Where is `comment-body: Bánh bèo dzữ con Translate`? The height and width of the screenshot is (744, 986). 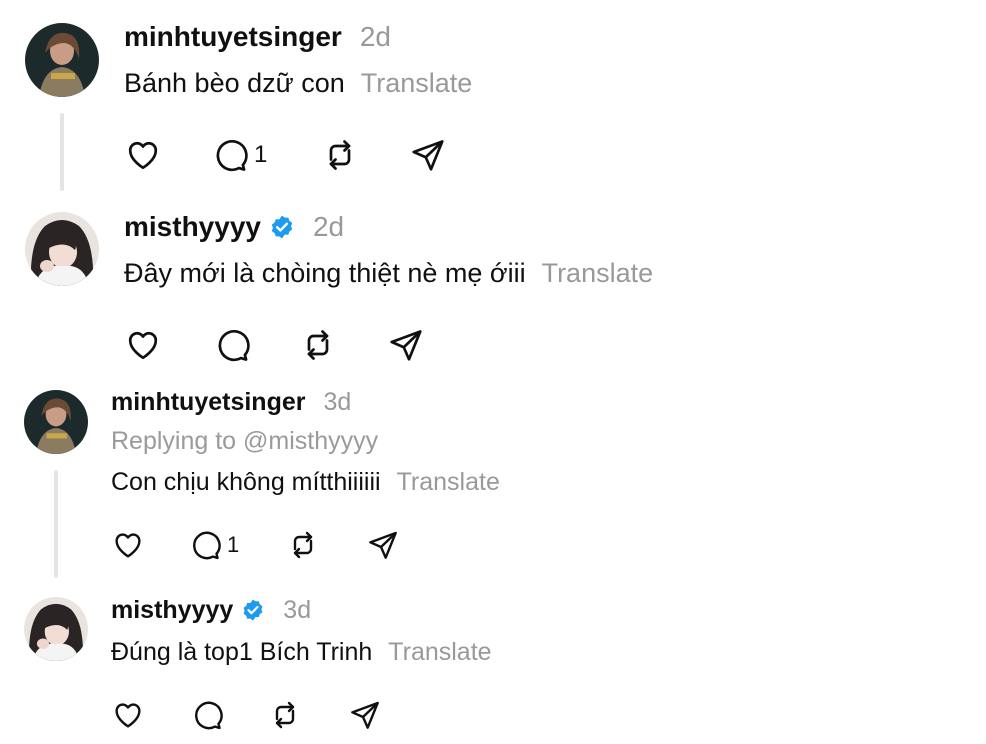 comment-body: Bánh bèo dzữ con Translate is located at coordinates (298, 83).